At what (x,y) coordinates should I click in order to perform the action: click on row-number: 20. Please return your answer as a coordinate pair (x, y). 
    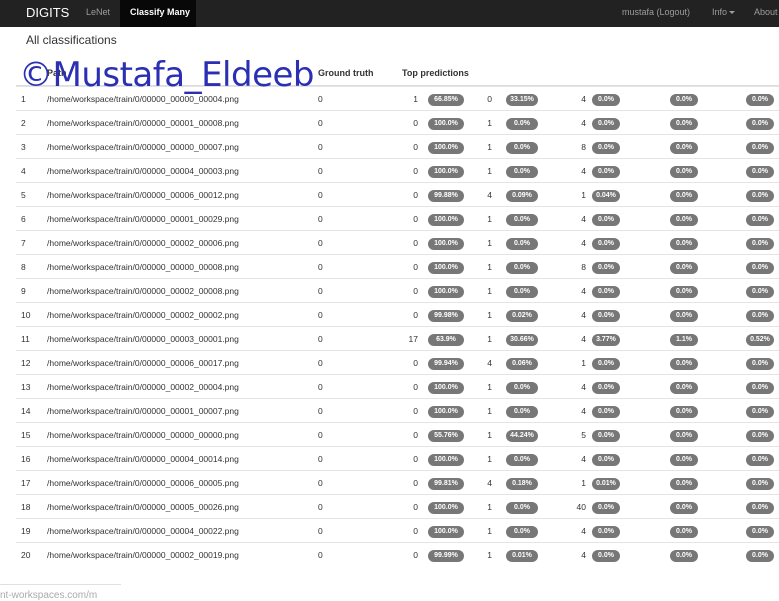
    Looking at the image, I should click on (26, 555).